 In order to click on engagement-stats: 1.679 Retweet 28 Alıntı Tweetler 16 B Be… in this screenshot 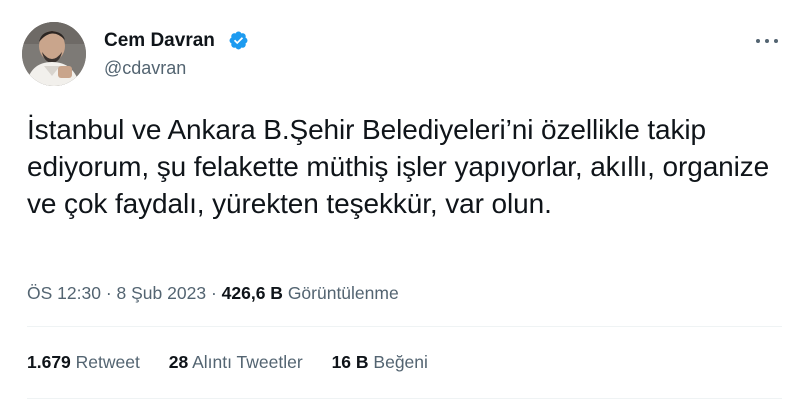, I will do `click(239, 362)`.